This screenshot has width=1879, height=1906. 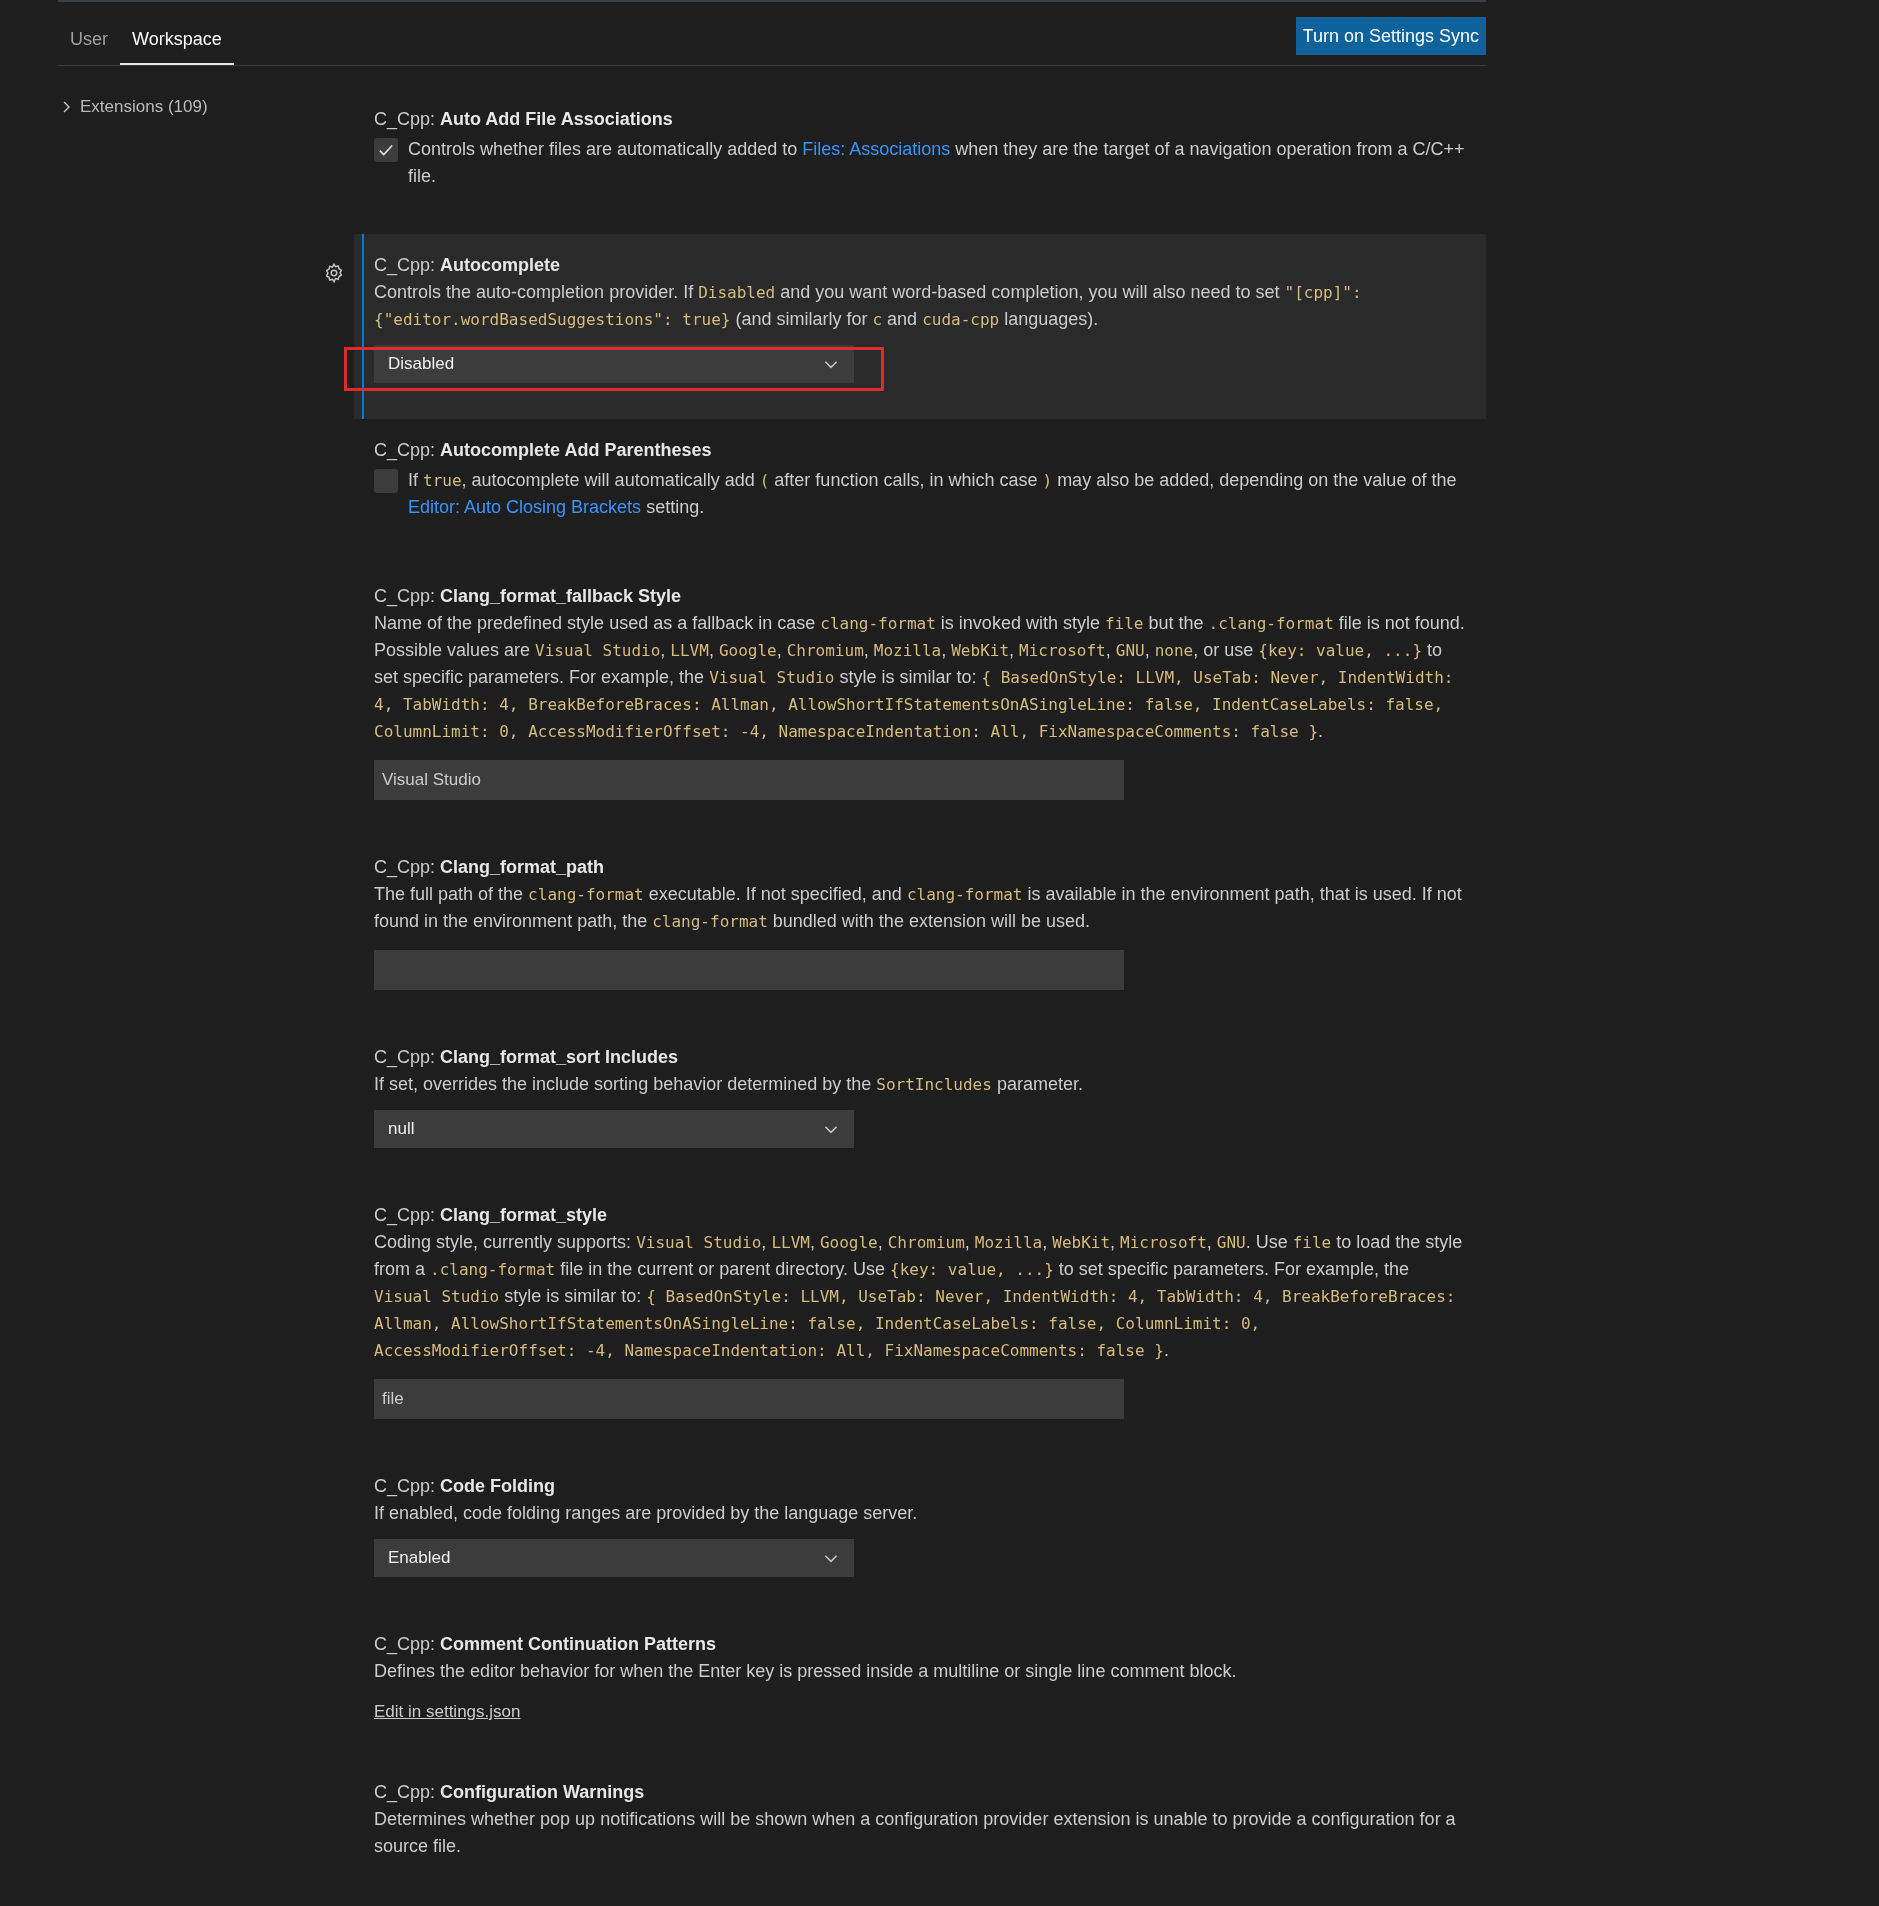 I want to click on setting-title: C_Cpp: Clang_format_fallback Style, so click(x=528, y=597).